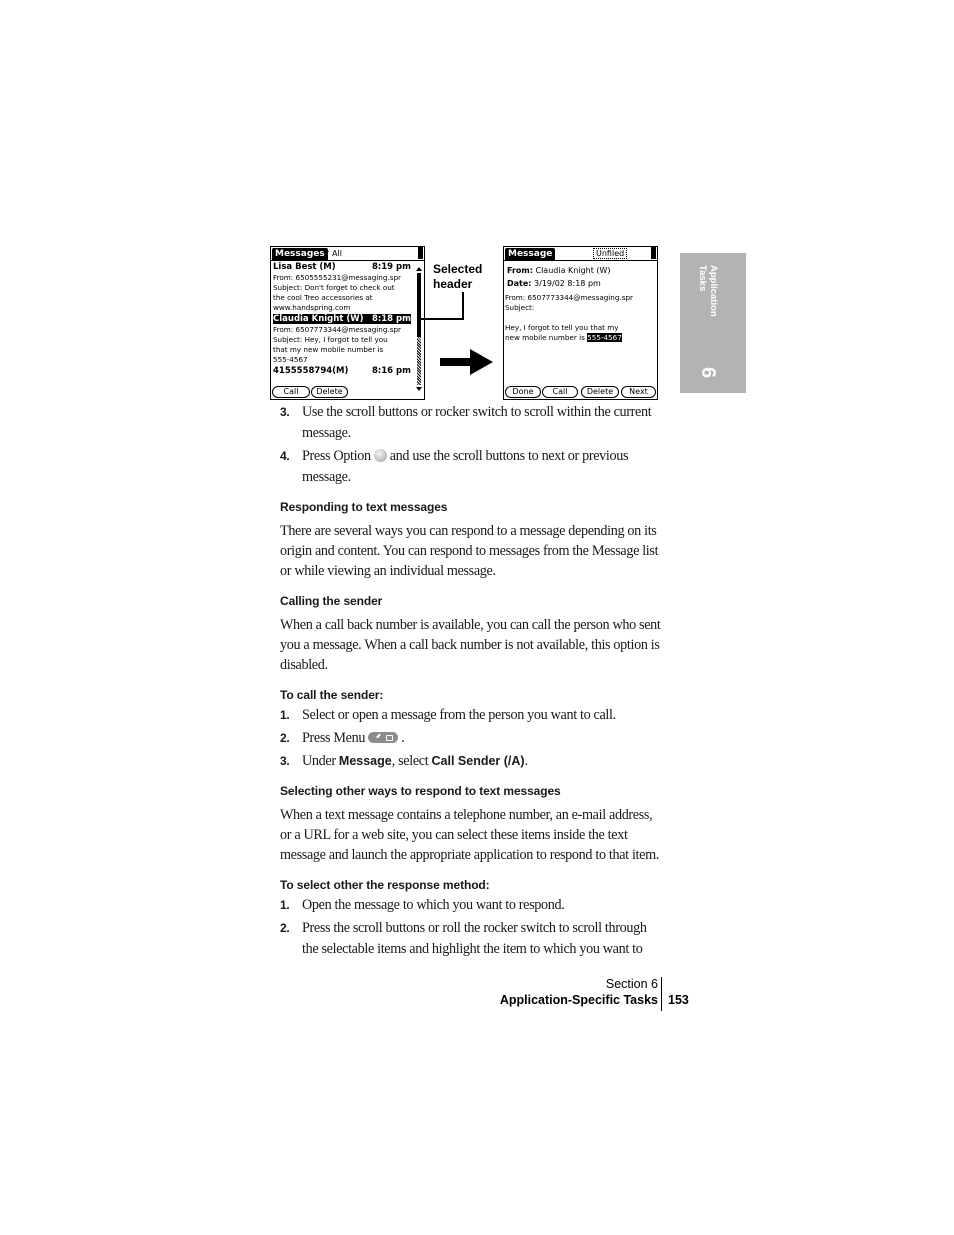 This screenshot has width=954, height=1235. What do you see at coordinates (562, 327) in the screenshot?
I see `body-line: Hey, I forgot to tell you that my` at bounding box center [562, 327].